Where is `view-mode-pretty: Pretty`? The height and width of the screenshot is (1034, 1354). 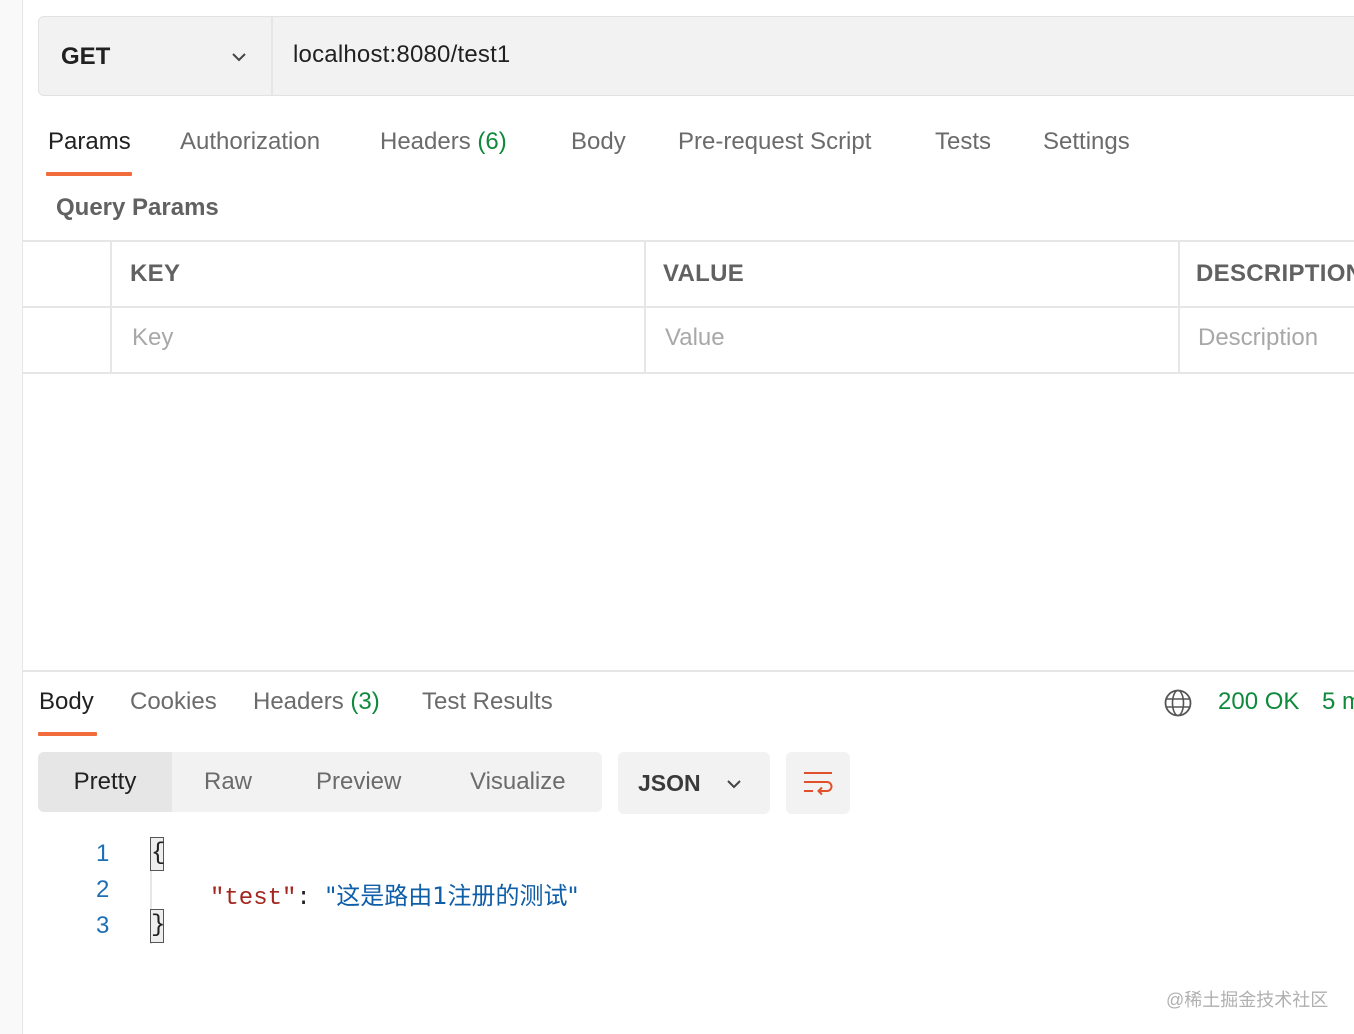 view-mode-pretty: Pretty is located at coordinates (105, 782).